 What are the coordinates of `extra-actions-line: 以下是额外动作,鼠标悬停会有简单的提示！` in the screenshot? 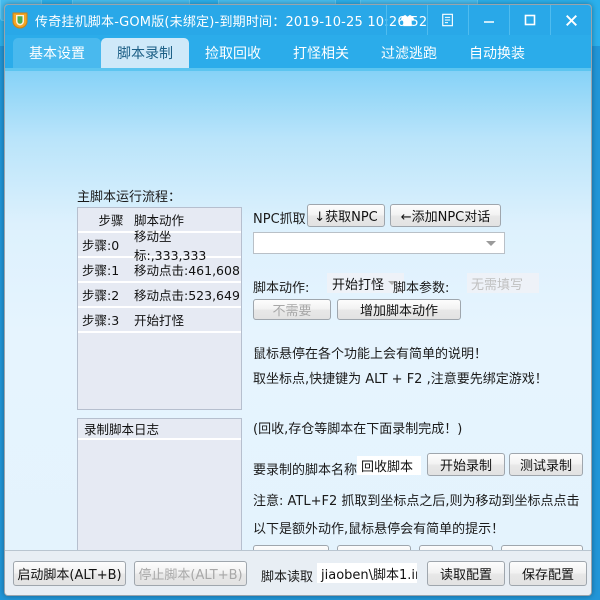 It's located at (379, 529).